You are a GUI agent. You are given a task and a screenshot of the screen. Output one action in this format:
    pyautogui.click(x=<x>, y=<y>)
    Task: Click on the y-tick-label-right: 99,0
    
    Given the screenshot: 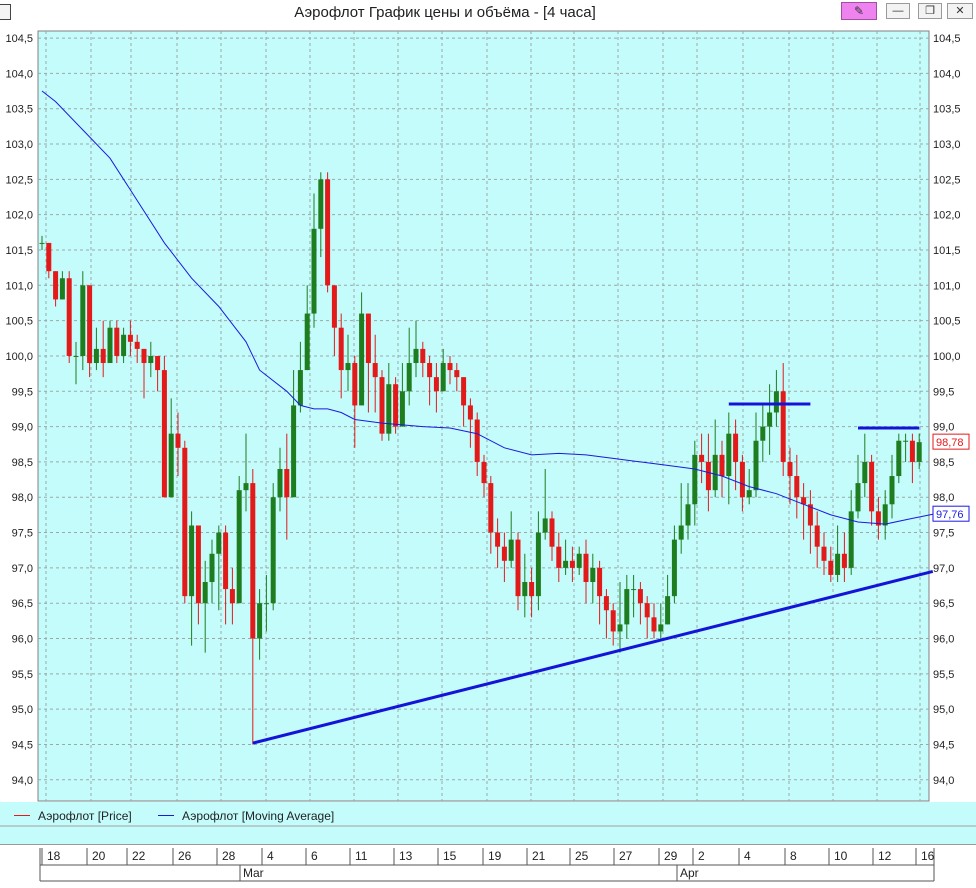 What is the action you would take?
    pyautogui.click(x=943, y=428)
    